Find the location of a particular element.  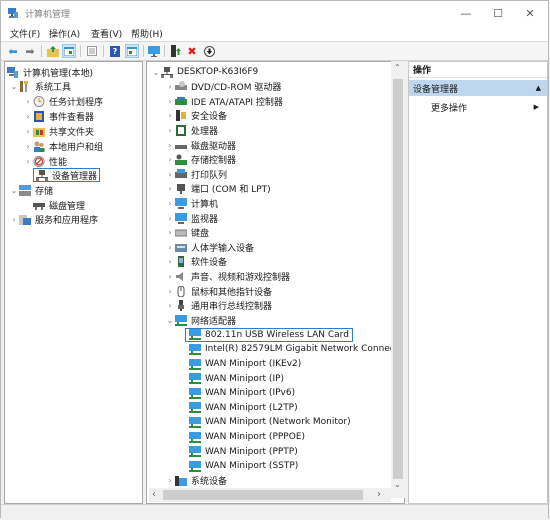

device-category: › 声音、视频和游戏控制器 is located at coordinates (227, 276).